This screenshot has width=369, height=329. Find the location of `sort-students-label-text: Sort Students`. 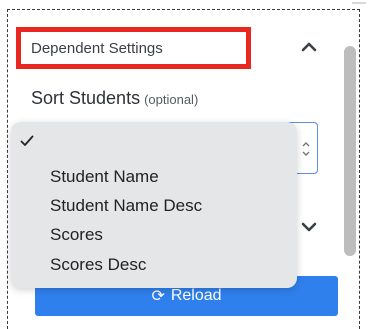

sort-students-label-text: Sort Students is located at coordinates (86, 98).